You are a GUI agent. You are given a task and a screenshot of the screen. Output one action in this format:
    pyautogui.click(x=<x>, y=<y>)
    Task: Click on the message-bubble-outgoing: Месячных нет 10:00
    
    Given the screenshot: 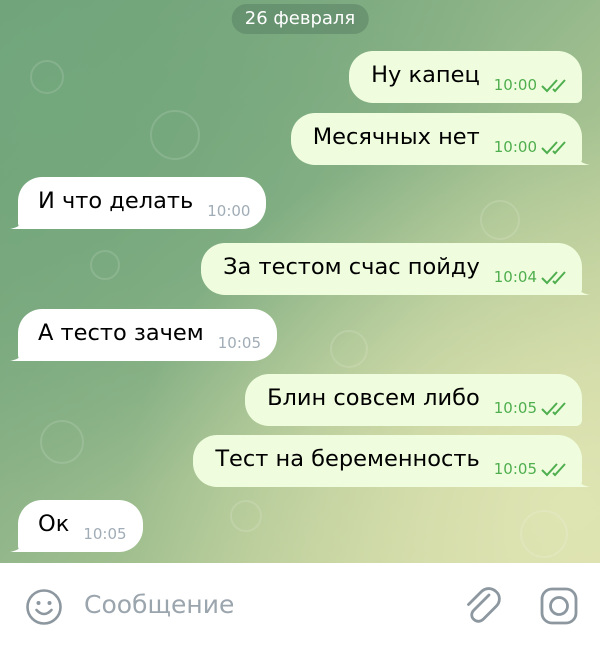 What is the action you would take?
    pyautogui.click(x=440, y=139)
    